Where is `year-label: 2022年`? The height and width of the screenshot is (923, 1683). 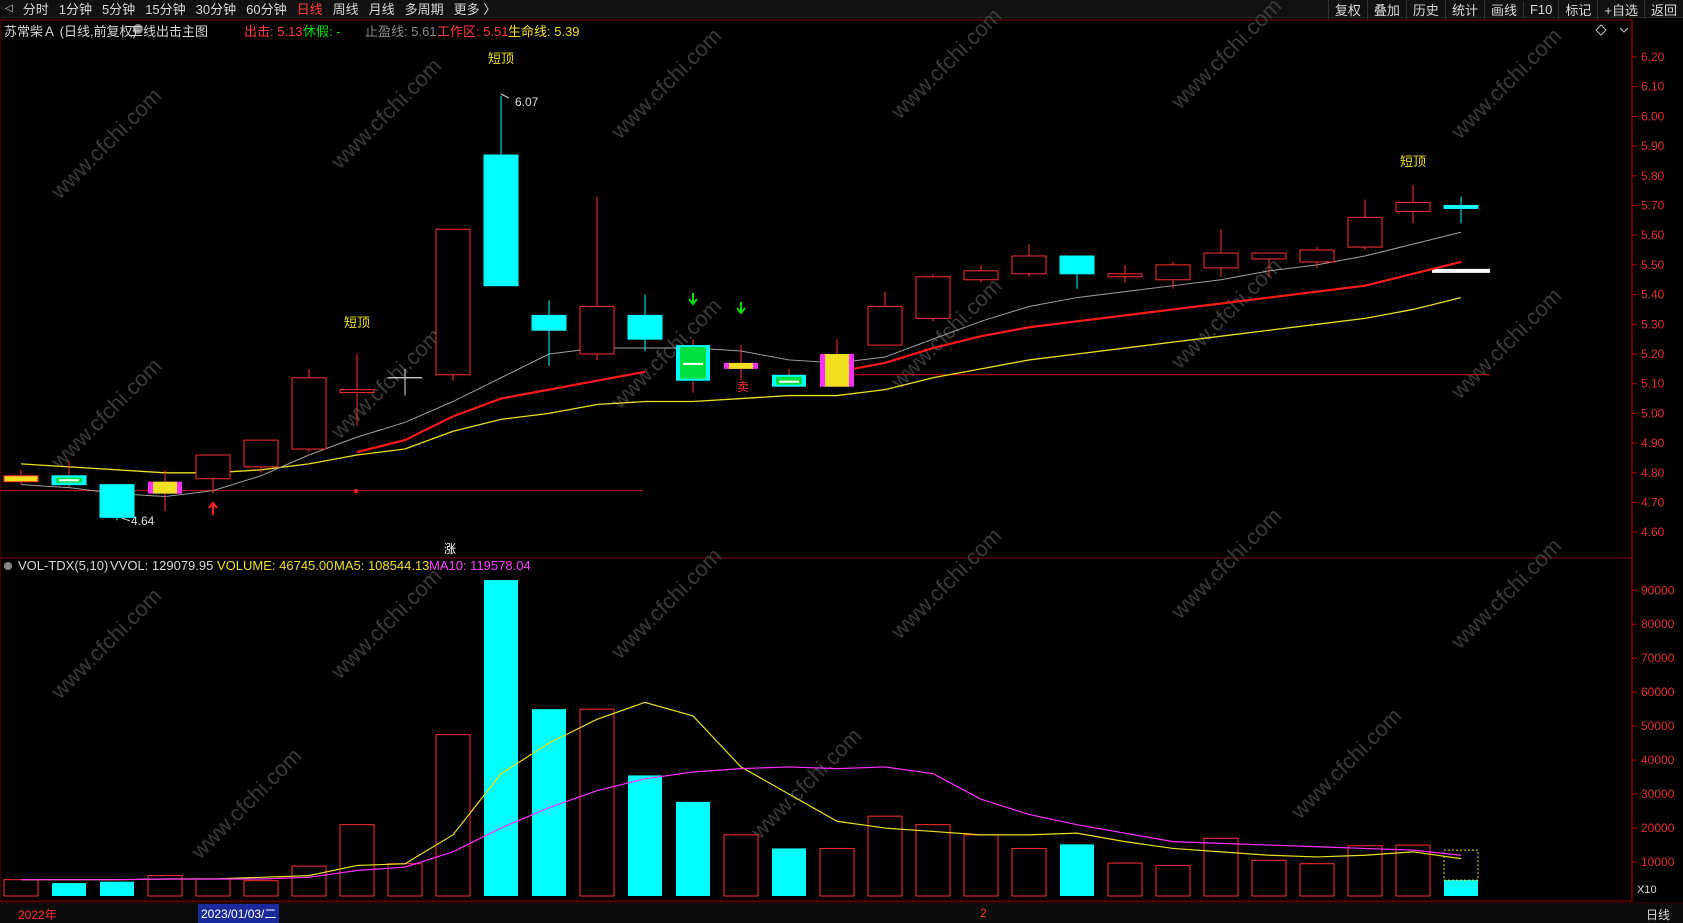
year-label: 2022年 is located at coordinates (37, 915).